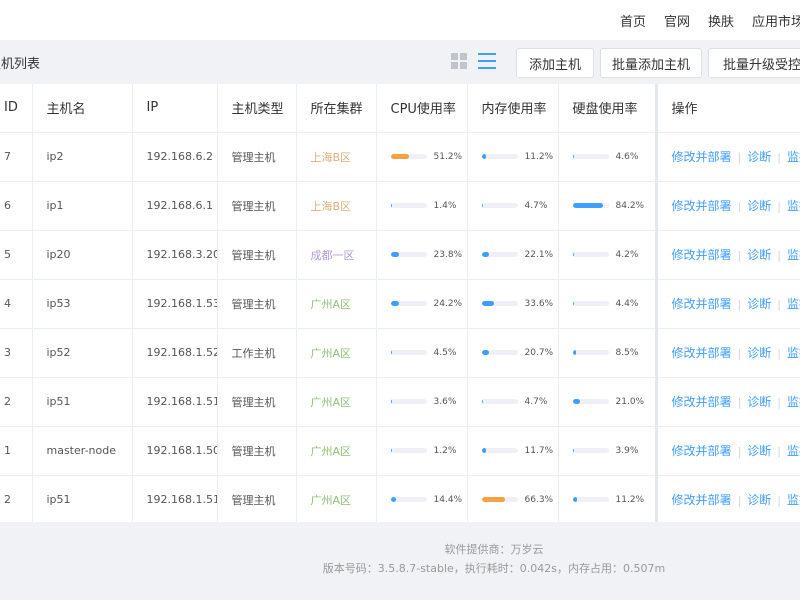 This screenshot has height=600, width=800. I want to click on cell-disk: 4.2%, so click(607, 255).